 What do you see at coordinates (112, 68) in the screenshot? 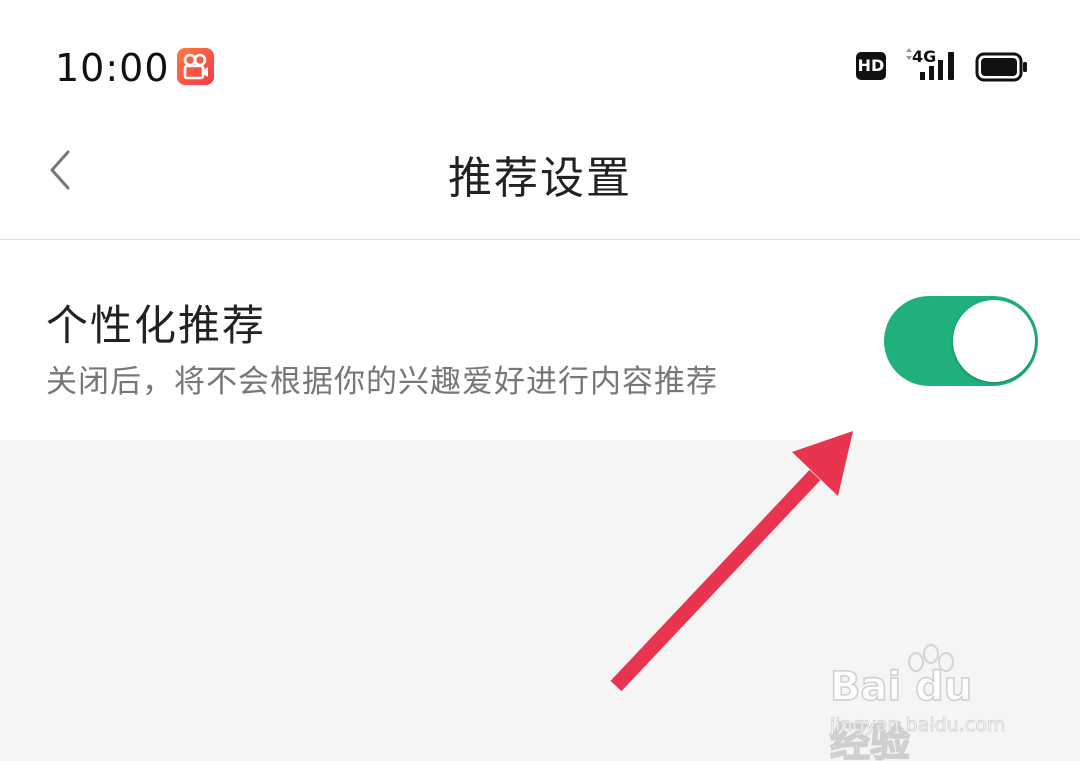
I see `status-time: 10:00` at bounding box center [112, 68].